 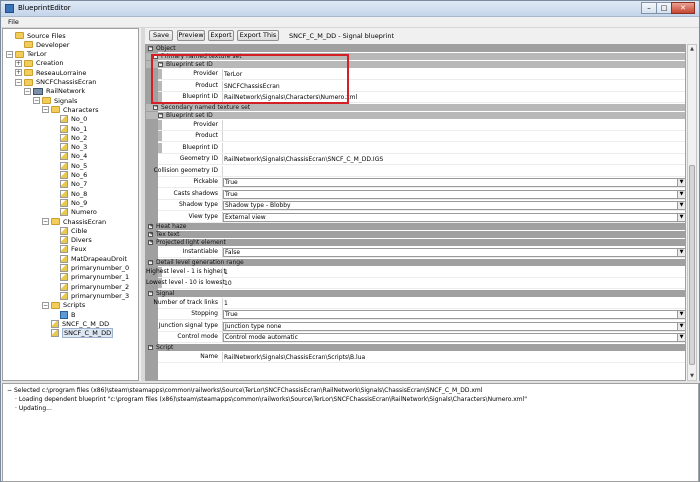 I want to click on tree-item: − ChassisEcran, so click(x=74, y=221).